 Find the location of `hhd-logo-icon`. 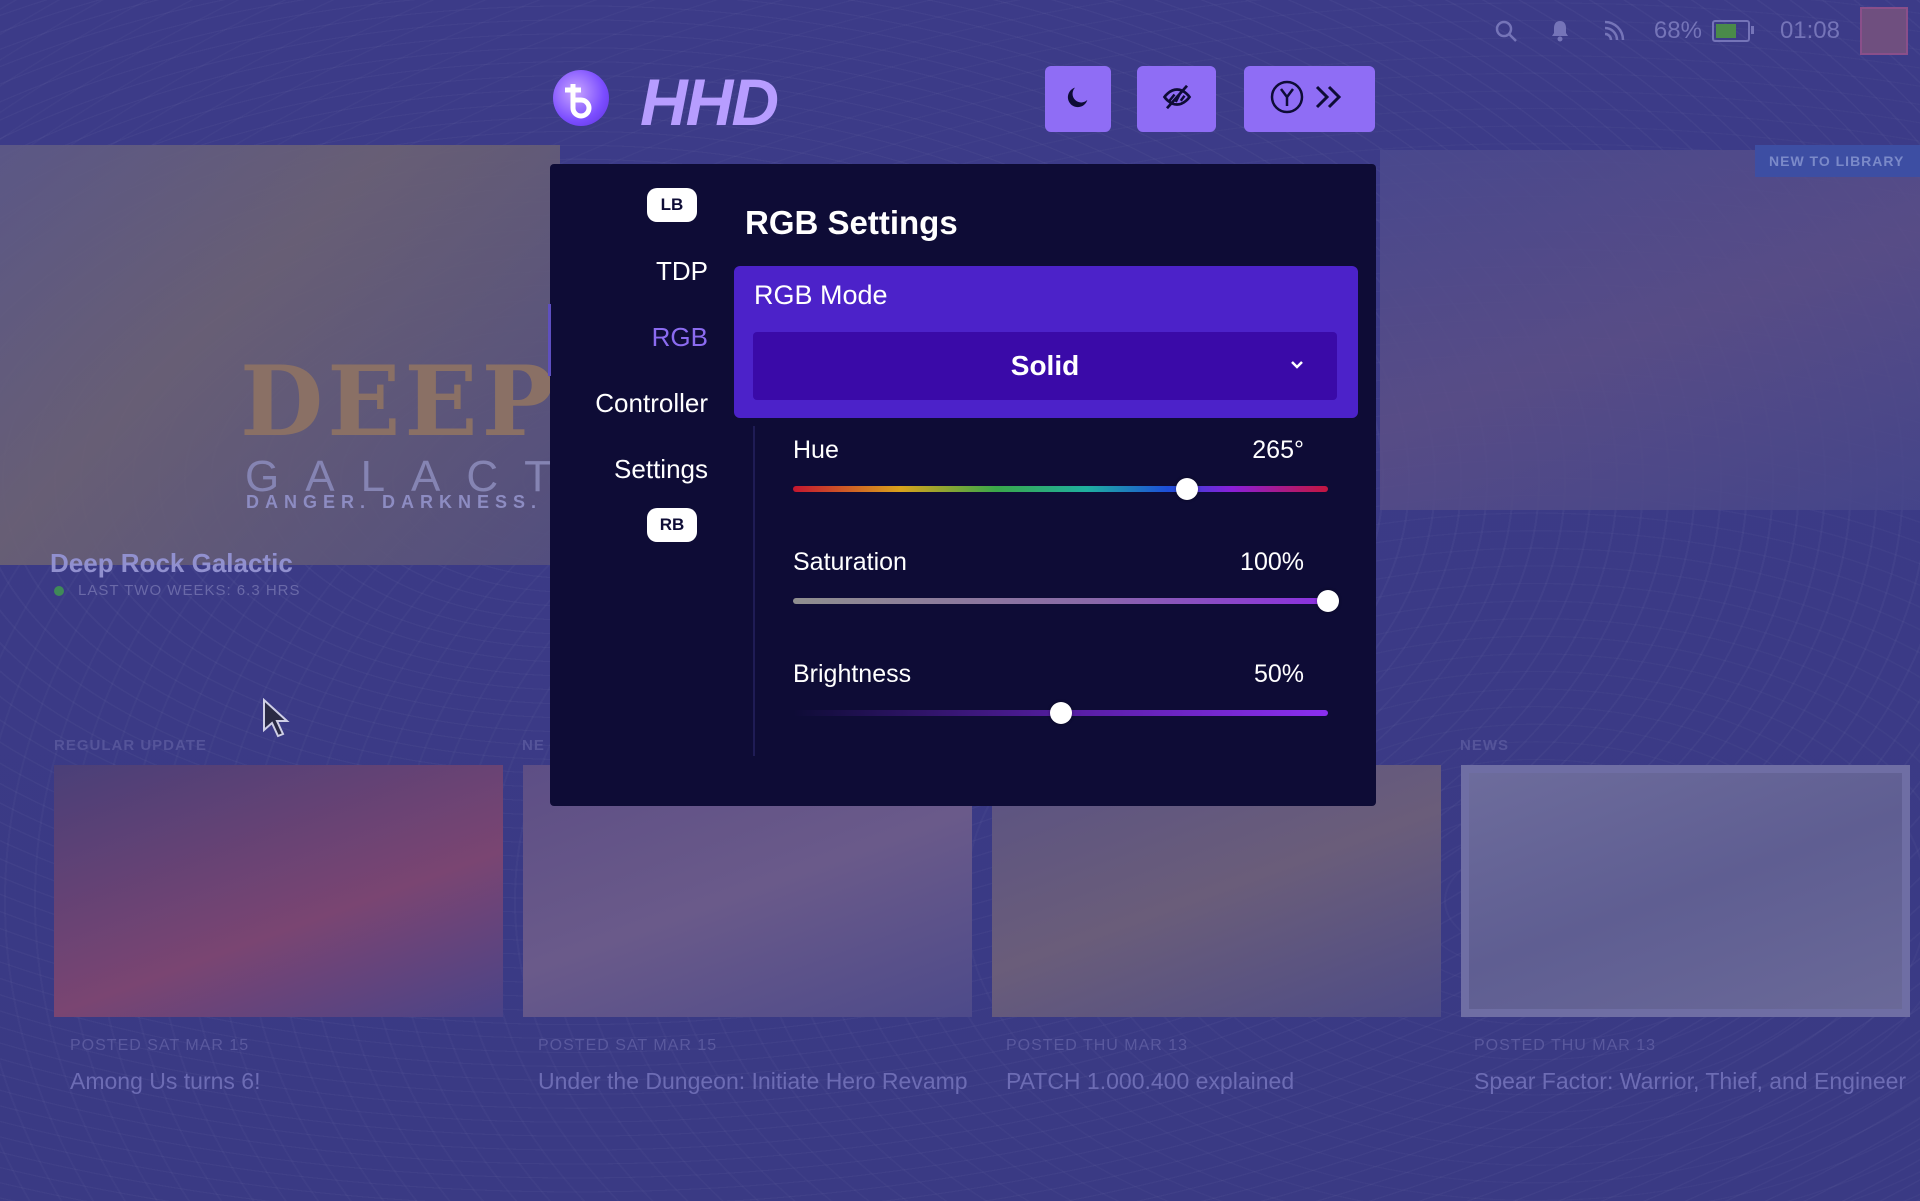

hhd-logo-icon is located at coordinates (581, 98).